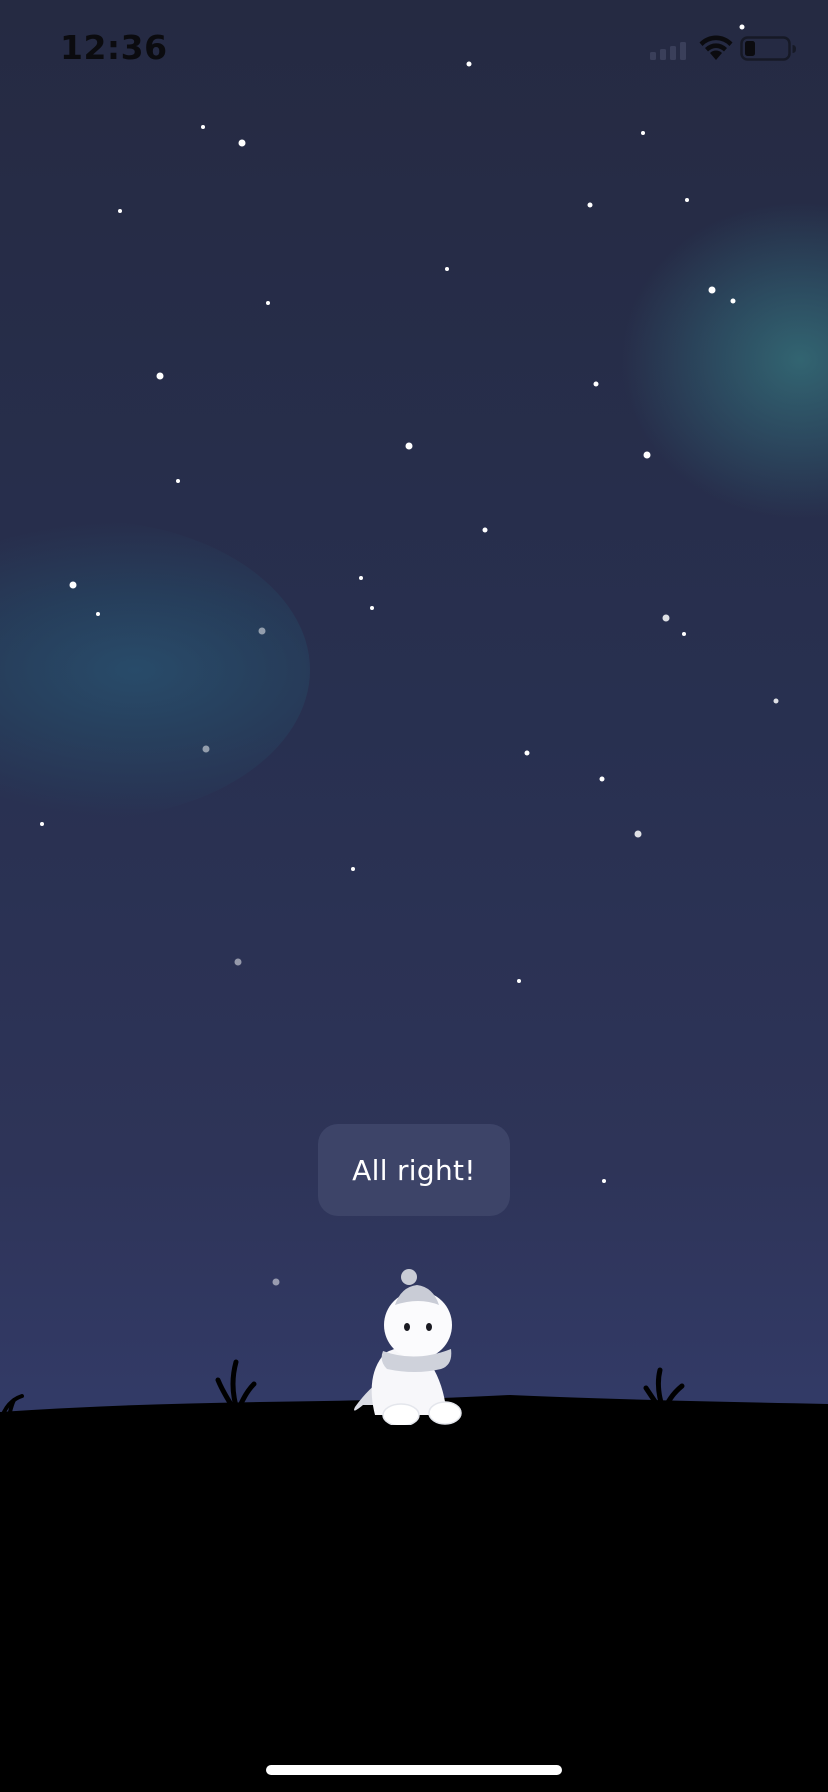 Image resolution: width=828 pixels, height=1792 pixels. What do you see at coordinates (409, 1277) in the screenshot?
I see `beanie-pompom` at bounding box center [409, 1277].